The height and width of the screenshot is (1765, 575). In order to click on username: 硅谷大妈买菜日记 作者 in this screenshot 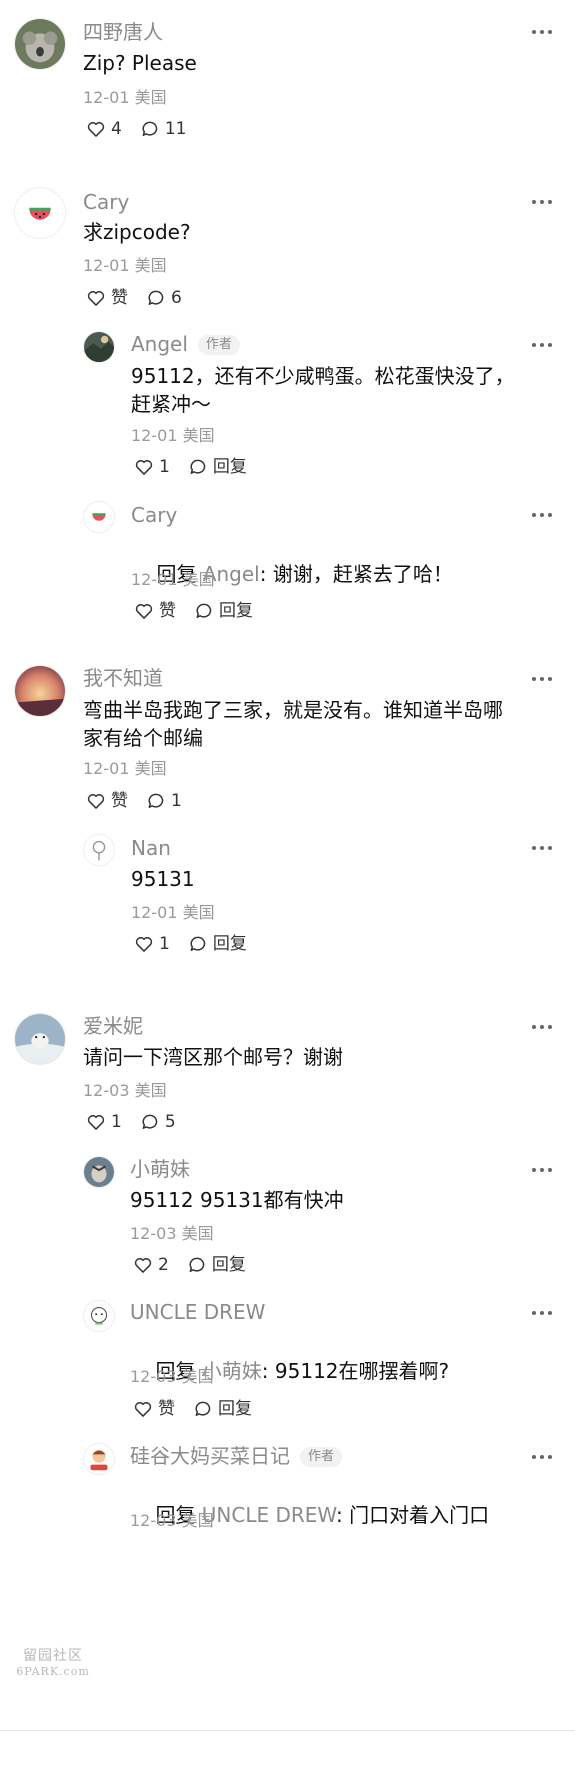, I will do `click(236, 1456)`.